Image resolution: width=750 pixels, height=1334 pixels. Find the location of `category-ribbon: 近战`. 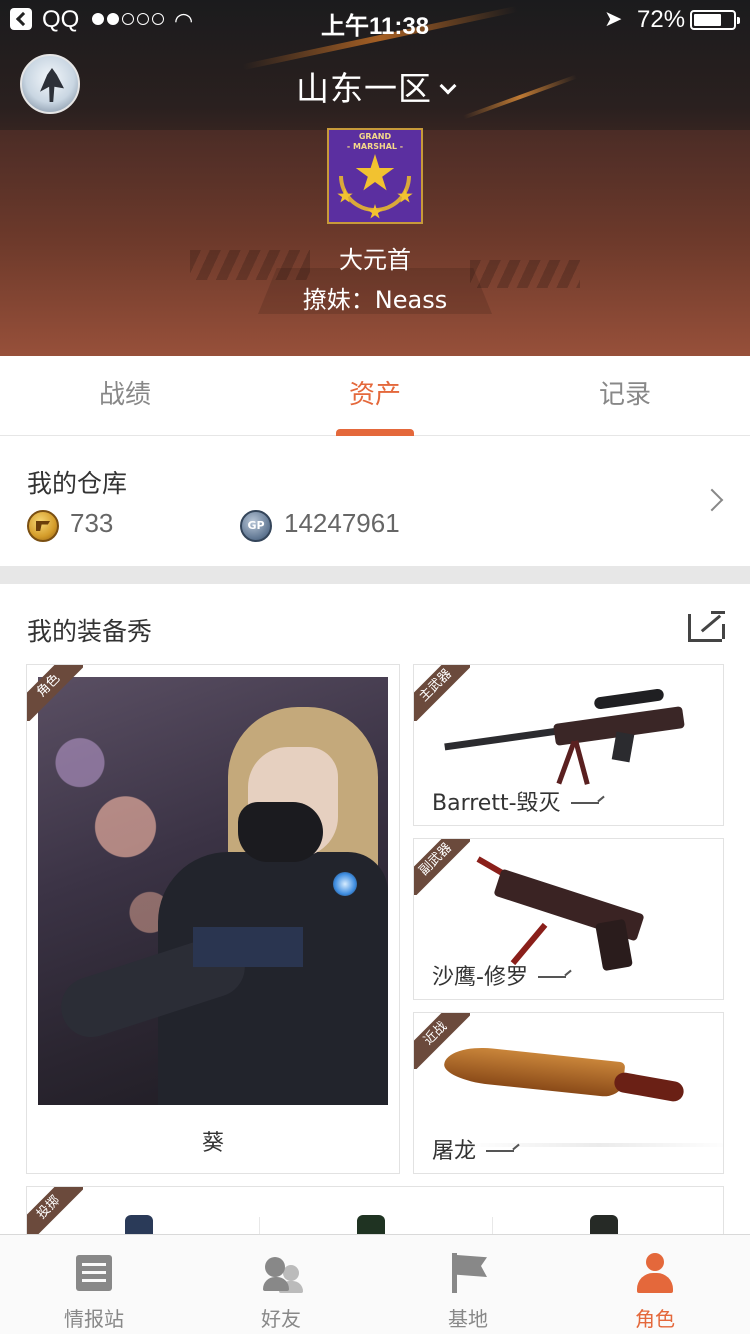

category-ribbon: 近战 is located at coordinates (442, 1041).